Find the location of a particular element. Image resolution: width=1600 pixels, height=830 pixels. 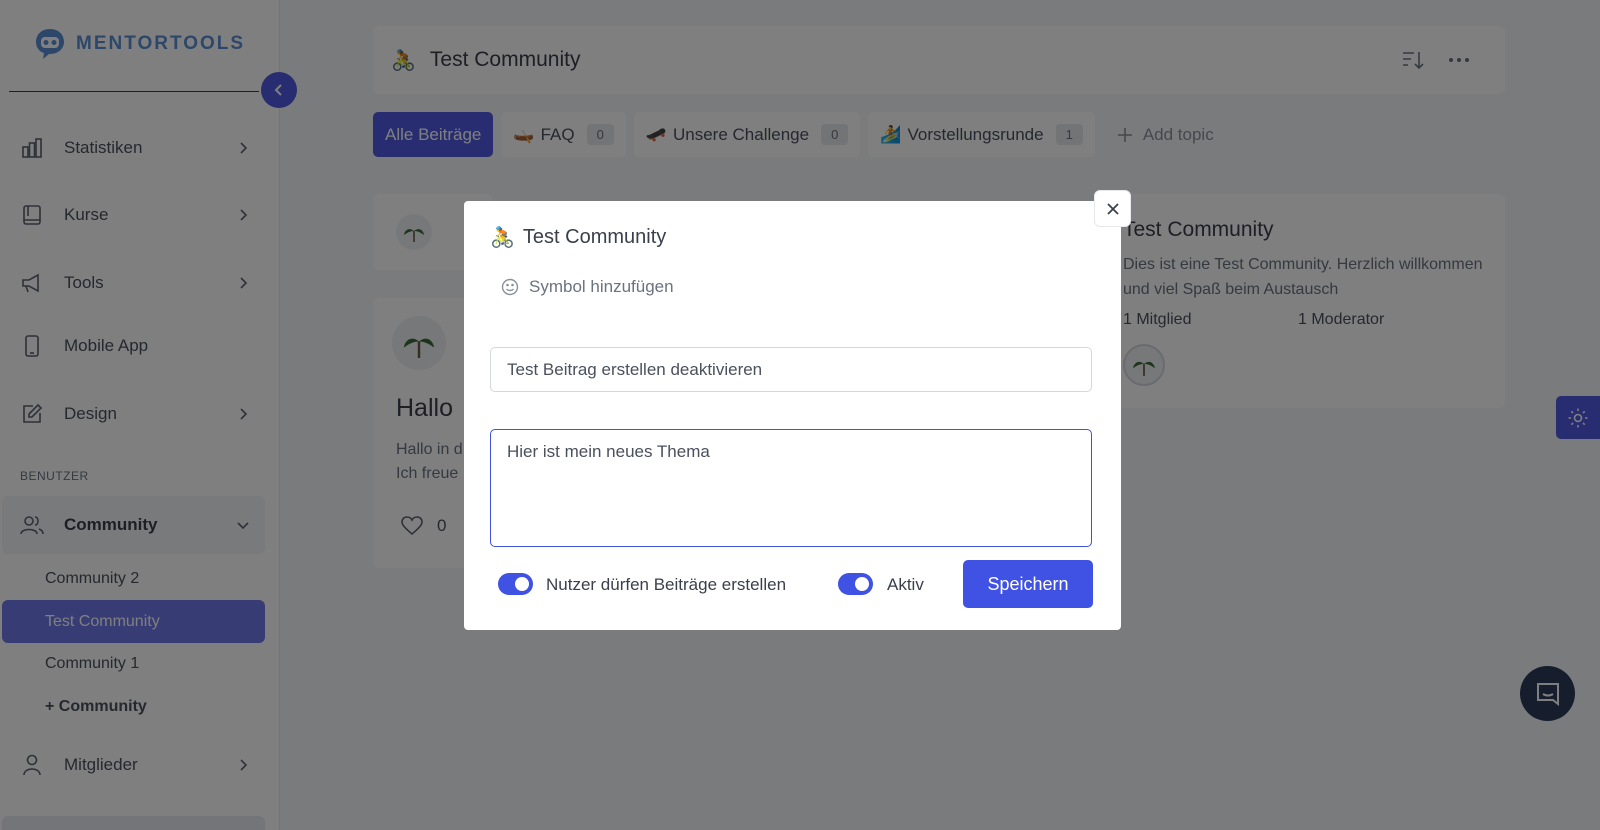

close-button is located at coordinates (1112, 208).